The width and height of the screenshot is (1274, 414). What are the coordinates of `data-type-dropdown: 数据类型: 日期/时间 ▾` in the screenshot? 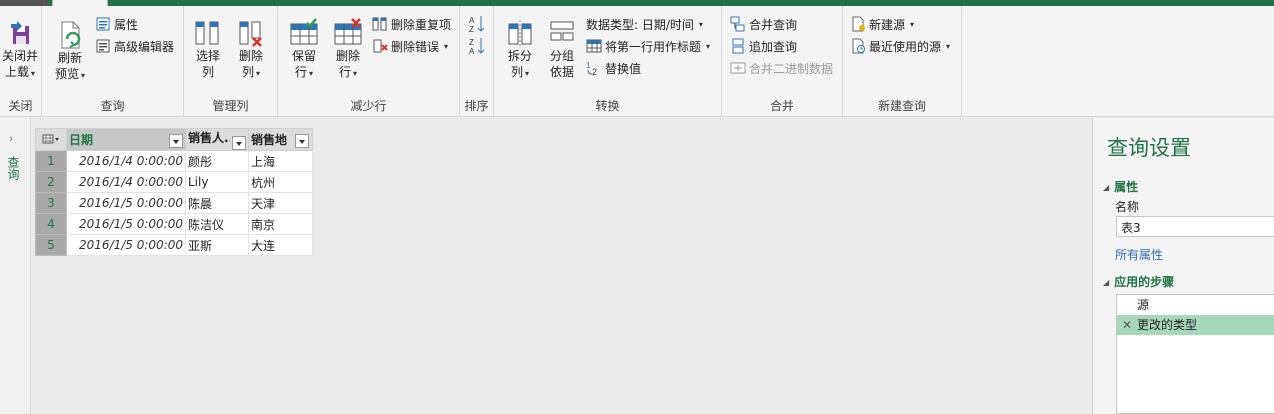 It's located at (644, 24).